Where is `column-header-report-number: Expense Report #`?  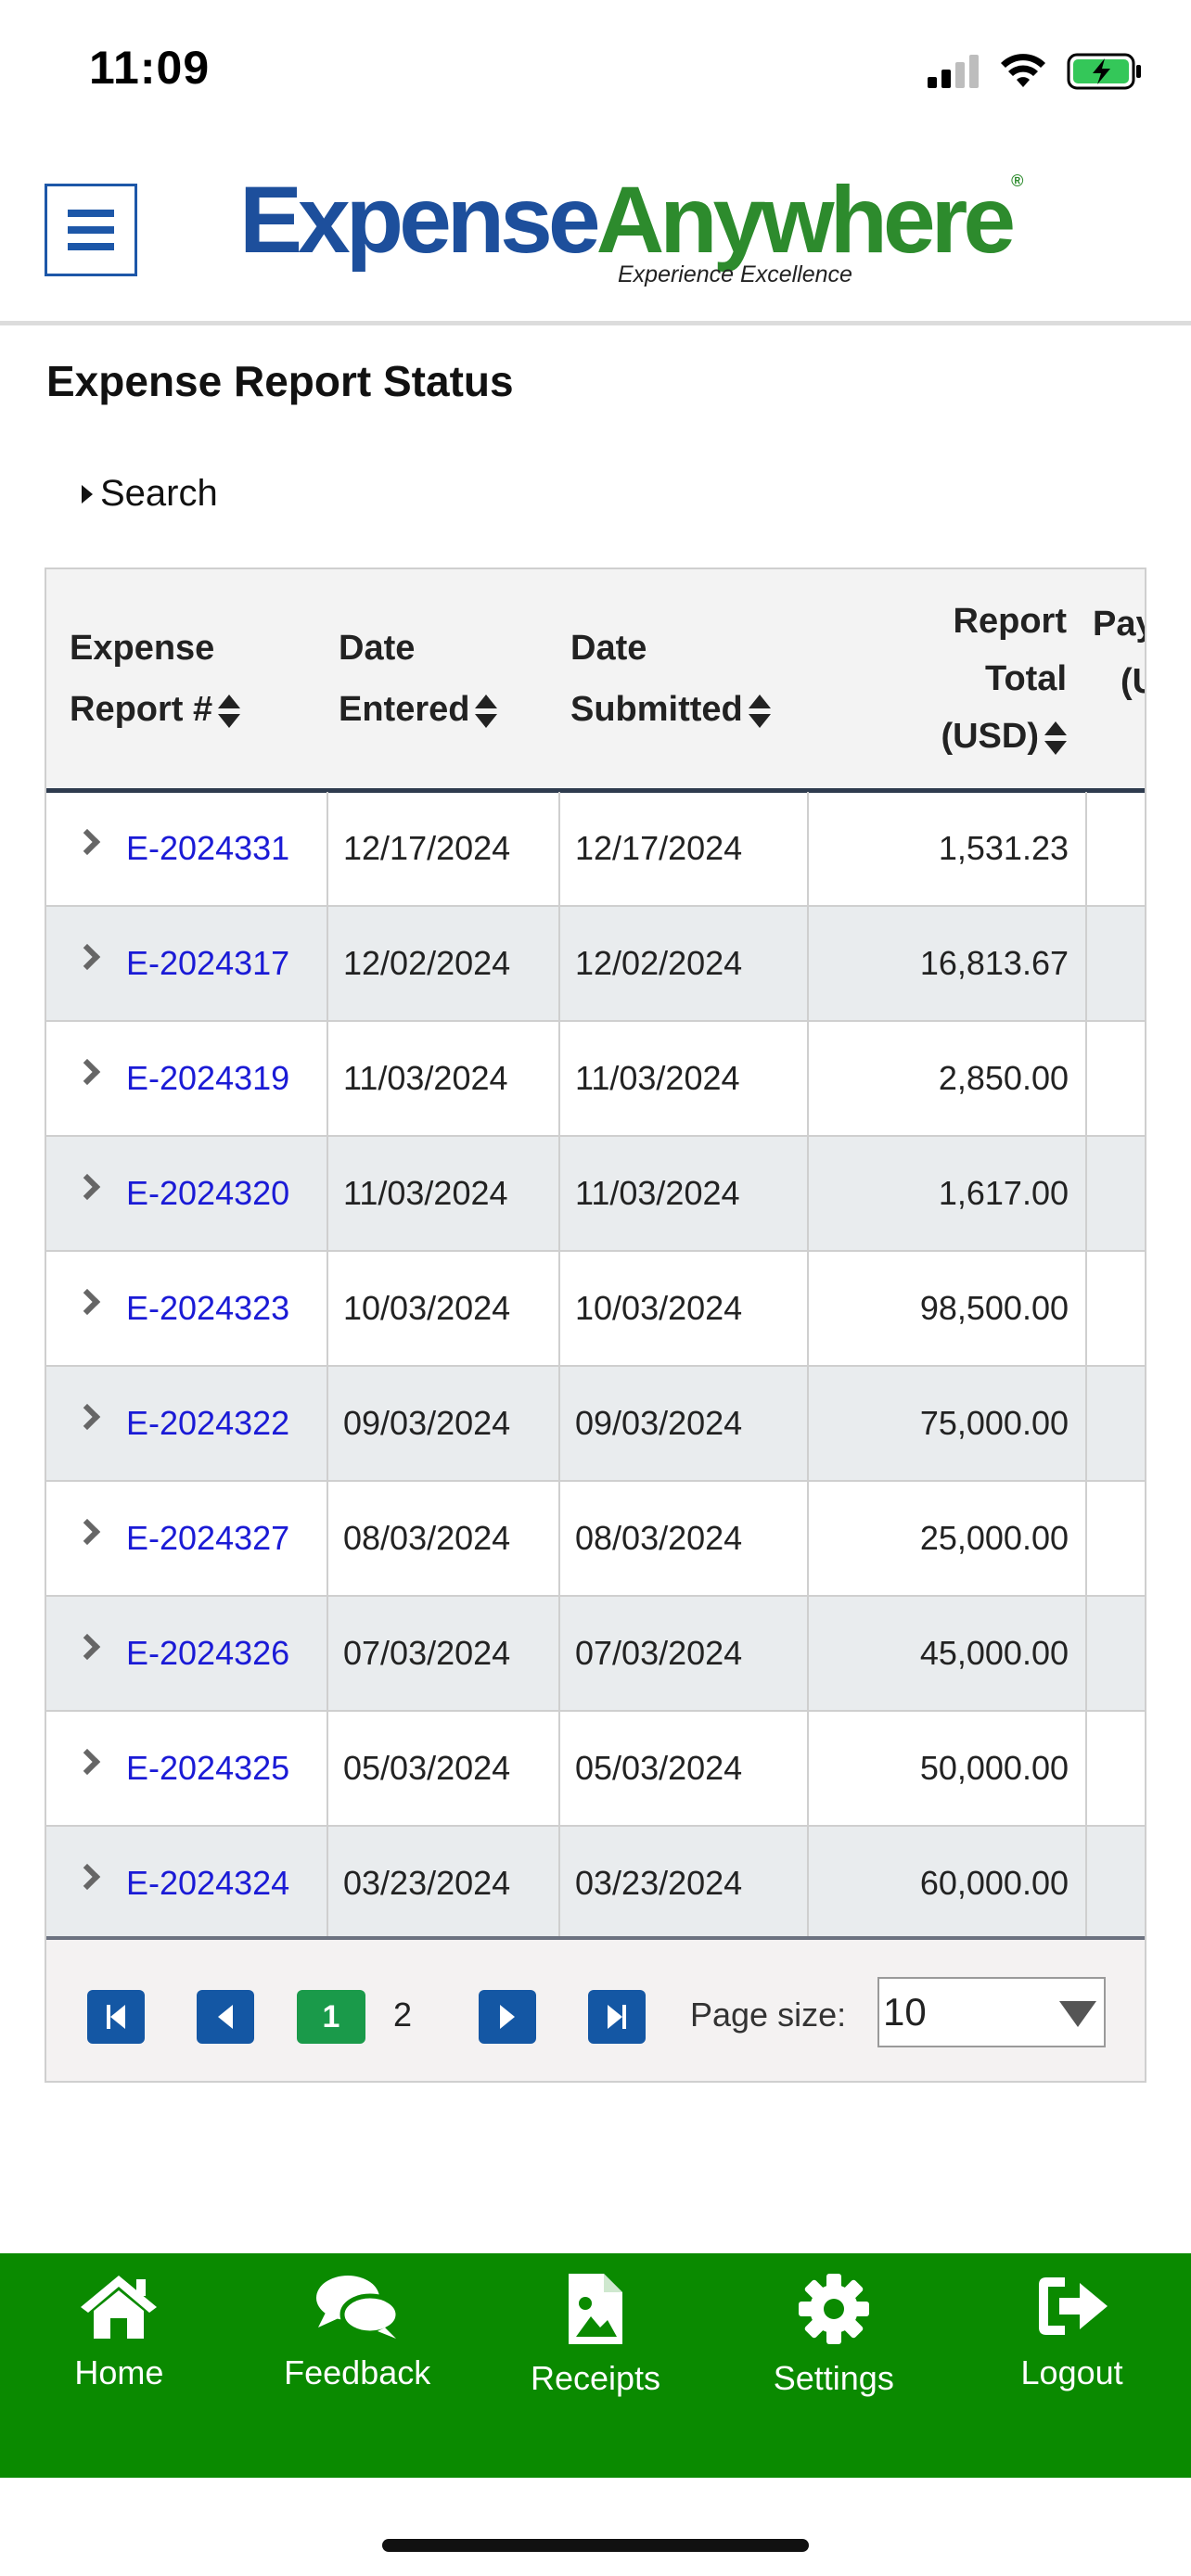 column-header-report-number: Expense Report # is located at coordinates (199, 679).